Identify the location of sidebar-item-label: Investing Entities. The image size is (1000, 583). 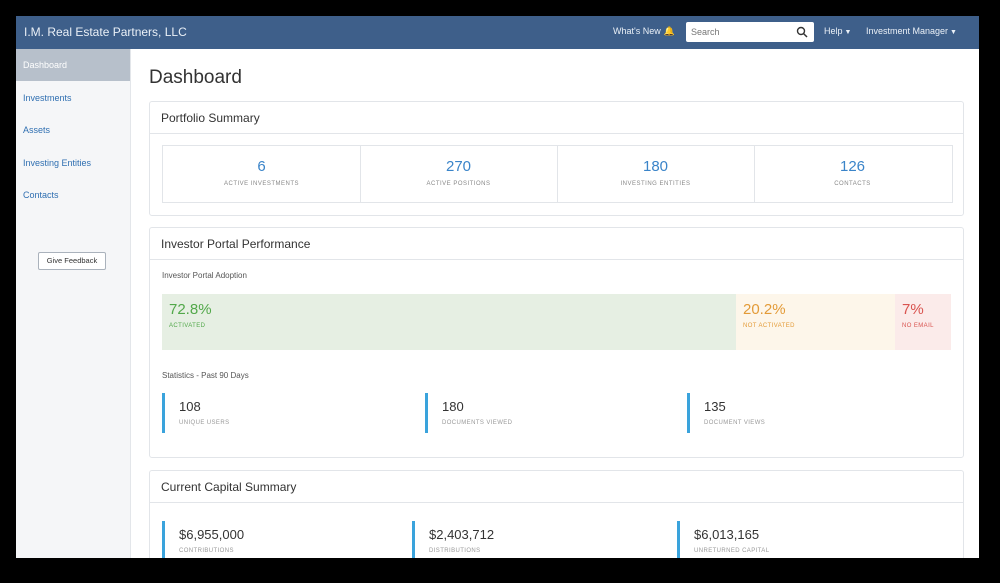
(57, 163).